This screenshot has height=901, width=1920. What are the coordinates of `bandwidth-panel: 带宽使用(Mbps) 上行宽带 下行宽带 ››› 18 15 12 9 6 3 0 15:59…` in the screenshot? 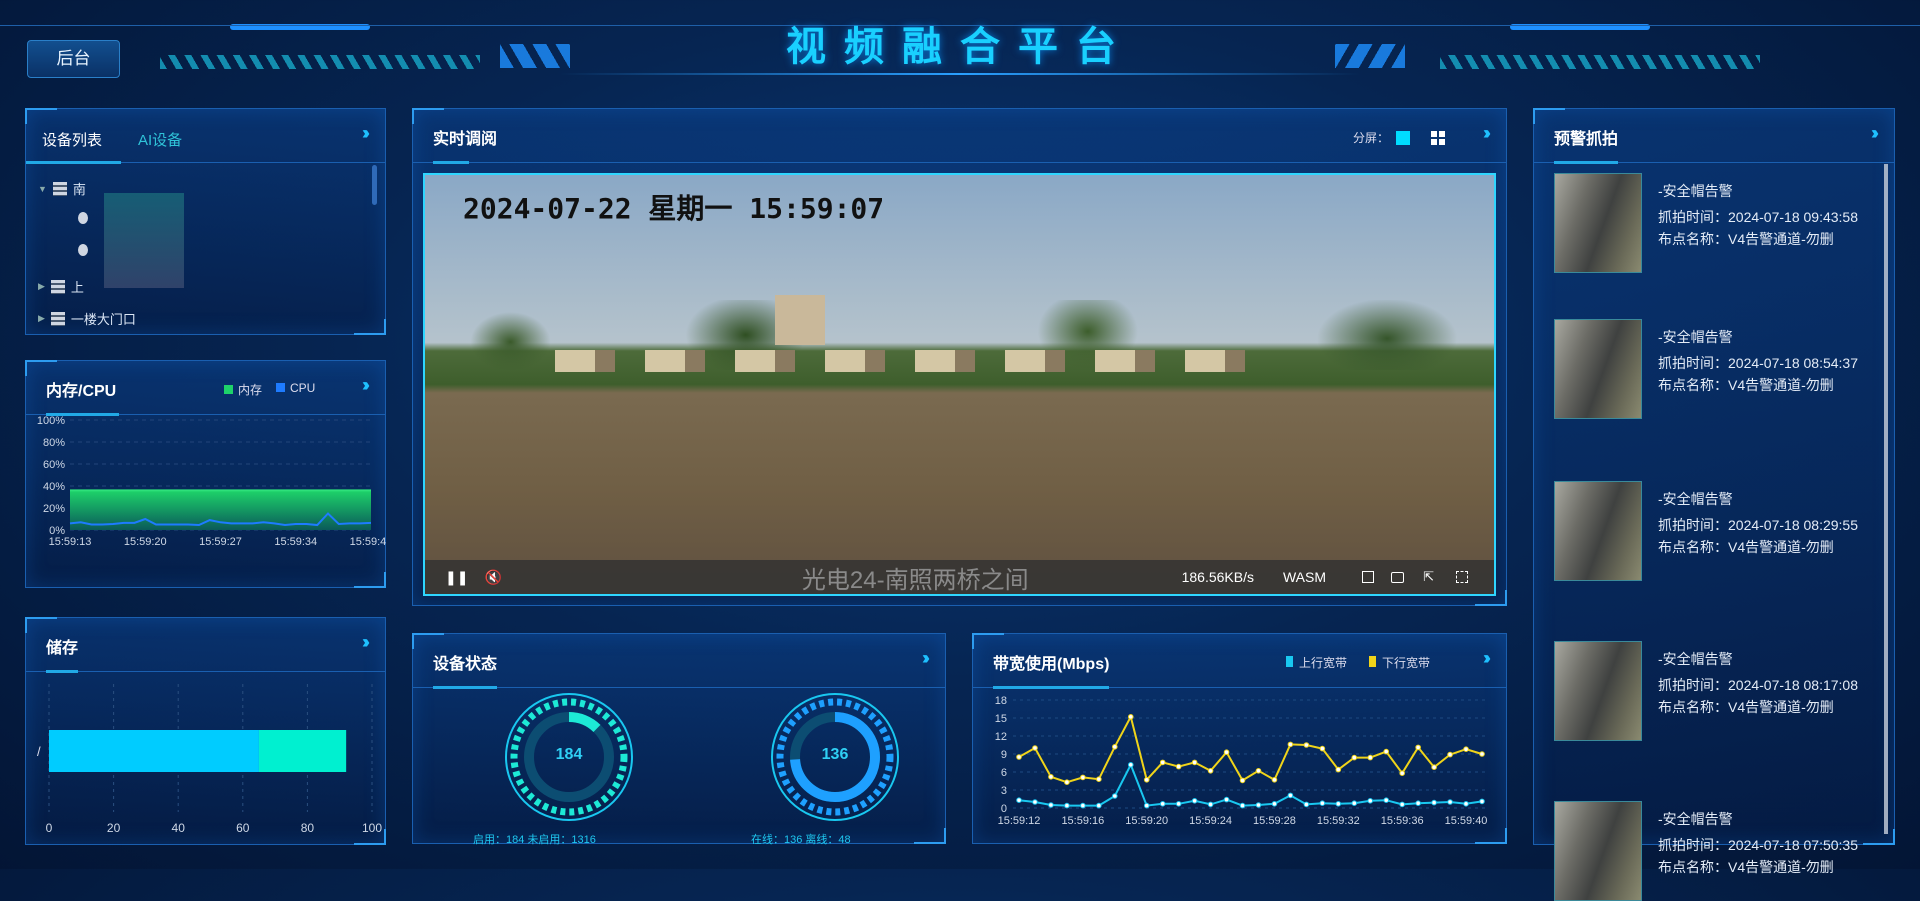 It's located at (1239, 738).